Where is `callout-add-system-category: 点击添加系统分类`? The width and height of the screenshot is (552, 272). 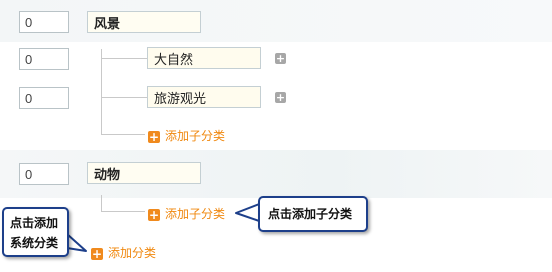
callout-add-system-category: 点击添加系统分类 is located at coordinates (35, 232).